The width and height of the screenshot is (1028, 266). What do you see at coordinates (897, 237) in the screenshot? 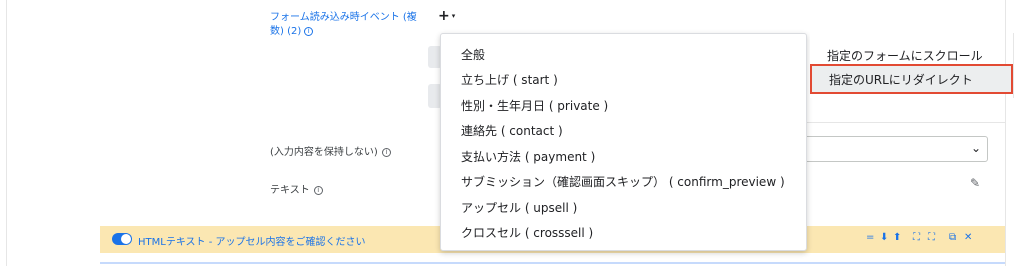
I see `move-up-icon: ⬆` at bounding box center [897, 237].